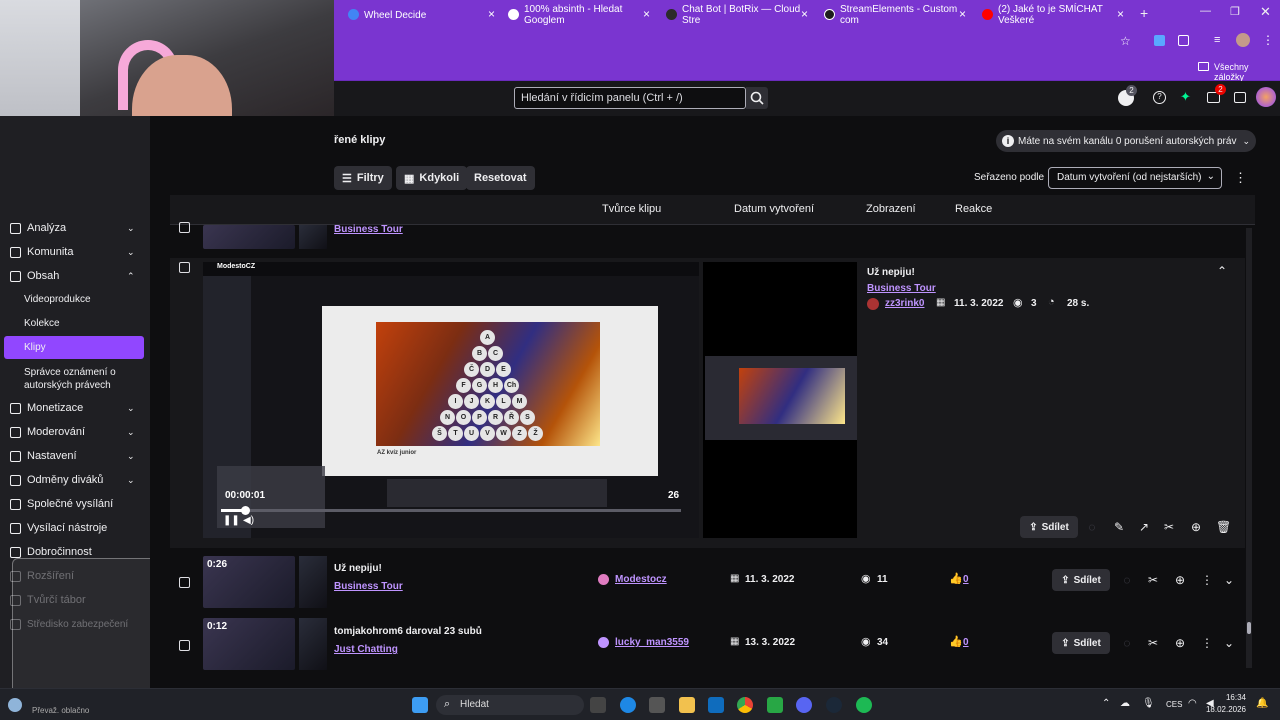 Image resolution: width=1280 pixels, height=720 pixels. I want to click on close-window-icon: ✕, so click(1265, 12).